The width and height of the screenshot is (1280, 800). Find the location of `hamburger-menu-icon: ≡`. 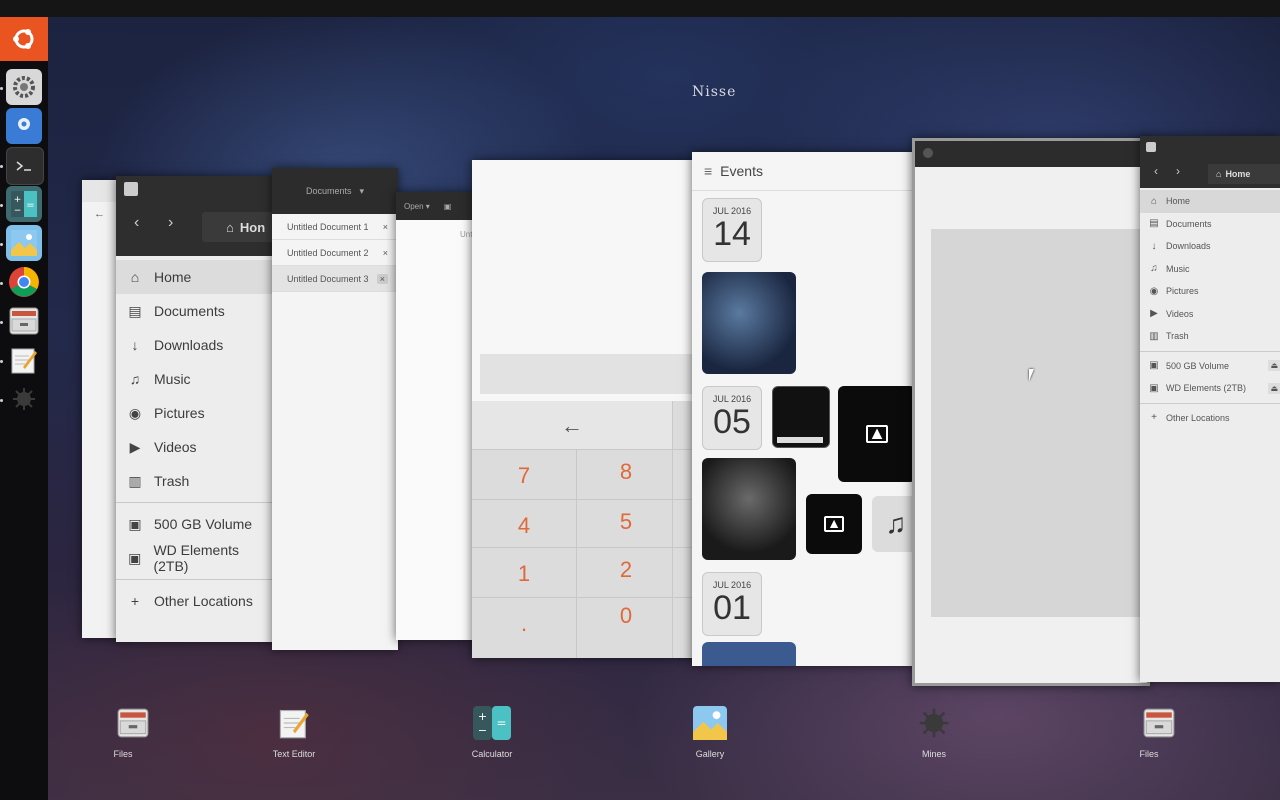

hamburger-menu-icon: ≡ is located at coordinates (708, 171).